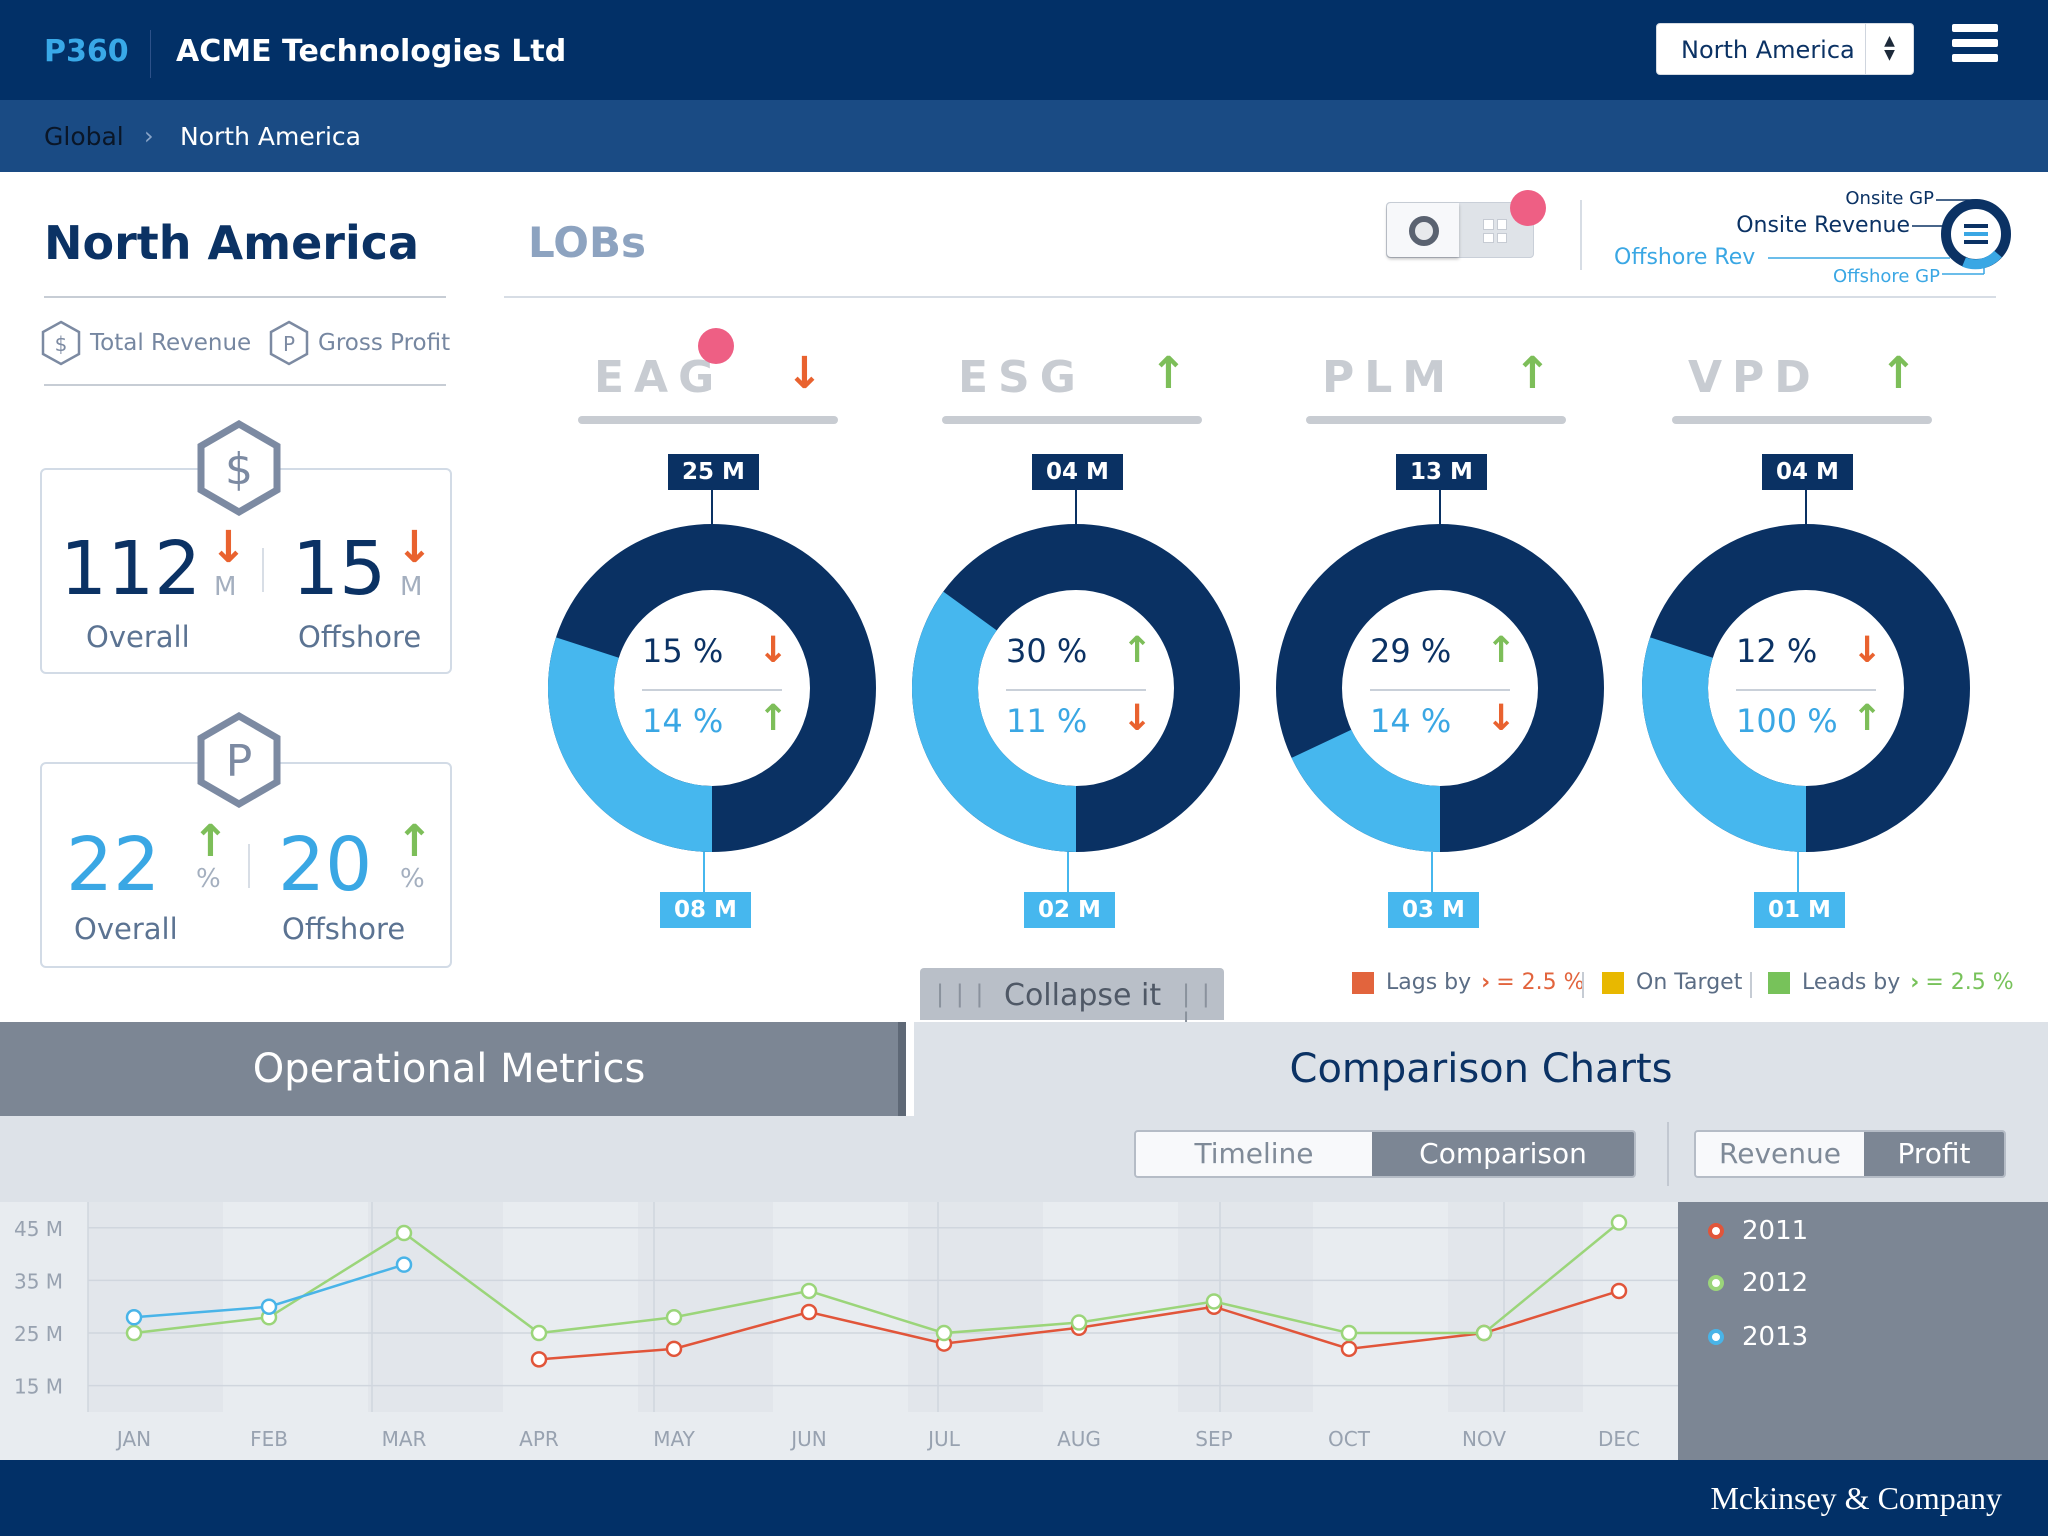 The width and height of the screenshot is (2048, 1536). Describe the element at coordinates (1022, 377) in the screenshot. I see `lob-name: ESG` at that location.